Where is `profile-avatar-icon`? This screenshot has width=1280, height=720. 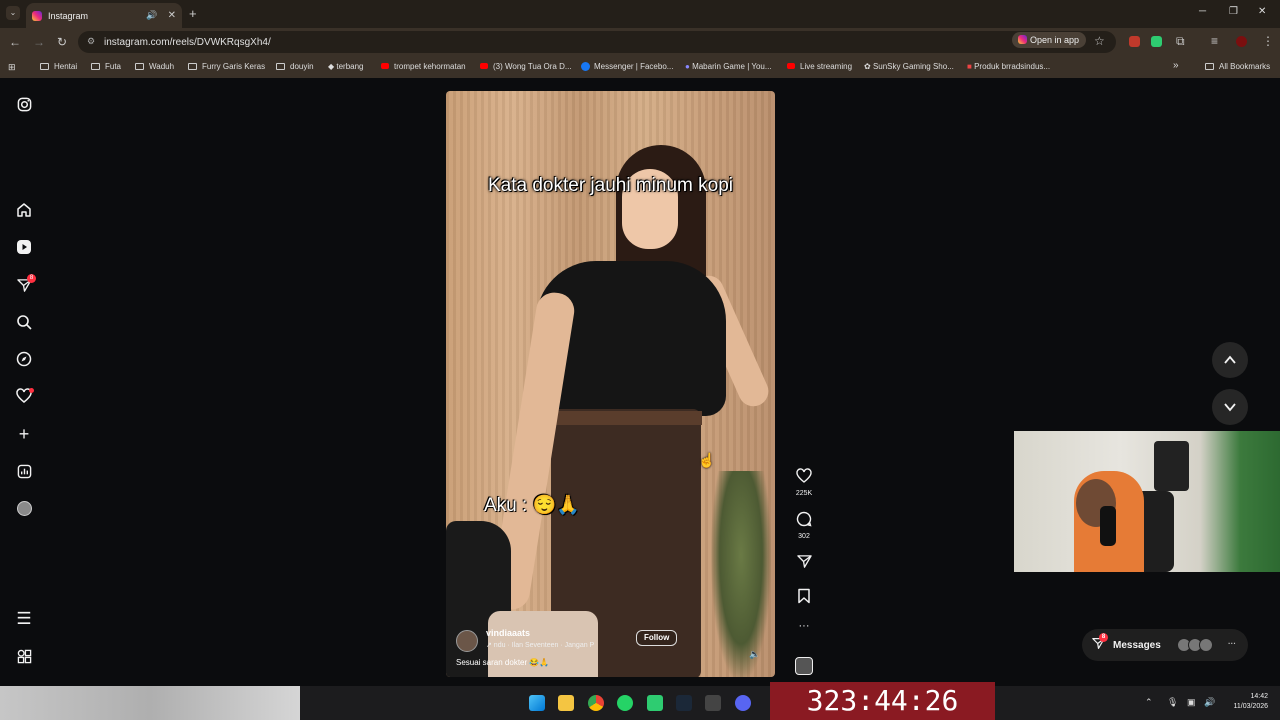 profile-avatar-icon is located at coordinates (1241, 41).